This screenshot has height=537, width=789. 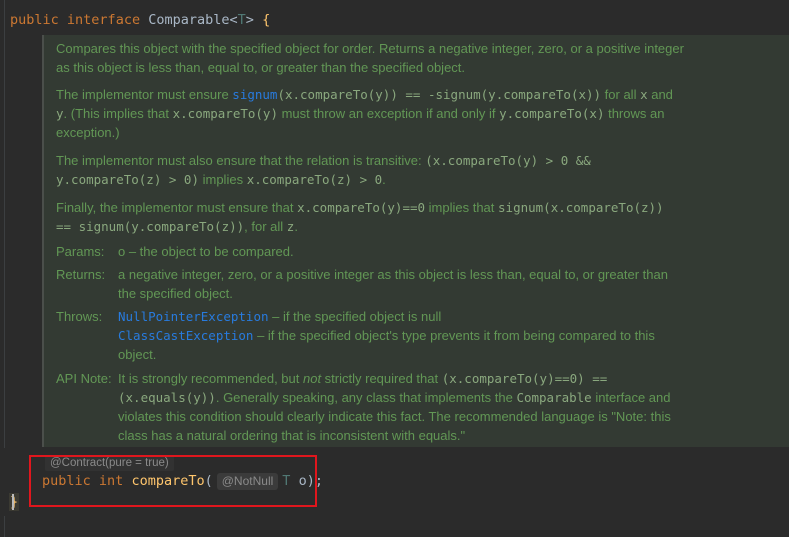 What do you see at coordinates (193, 316) in the screenshot?
I see `npe-link: NullPointerException` at bounding box center [193, 316].